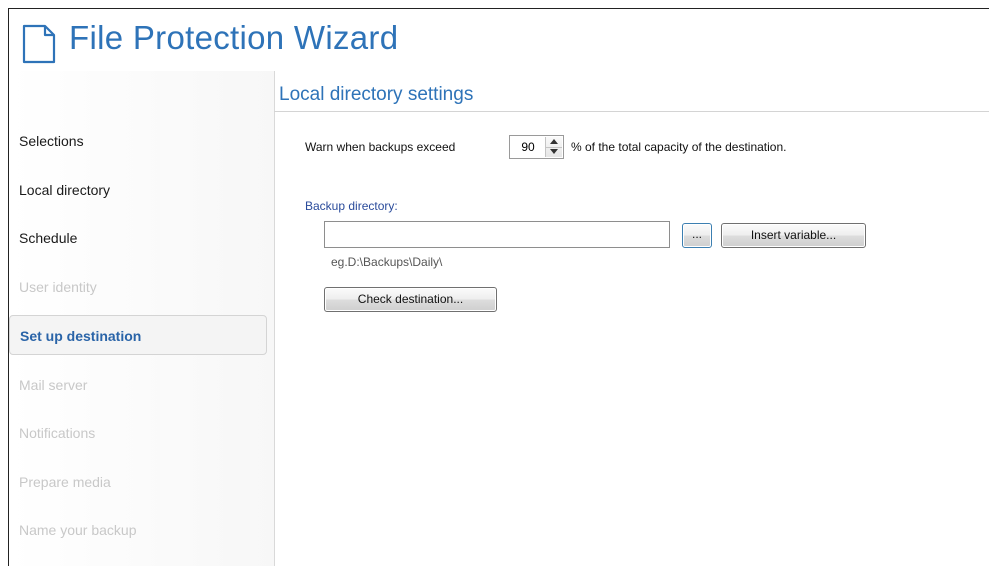  What do you see at coordinates (138, 190) in the screenshot?
I see `sidebar-item-local-directory: Local directory` at bounding box center [138, 190].